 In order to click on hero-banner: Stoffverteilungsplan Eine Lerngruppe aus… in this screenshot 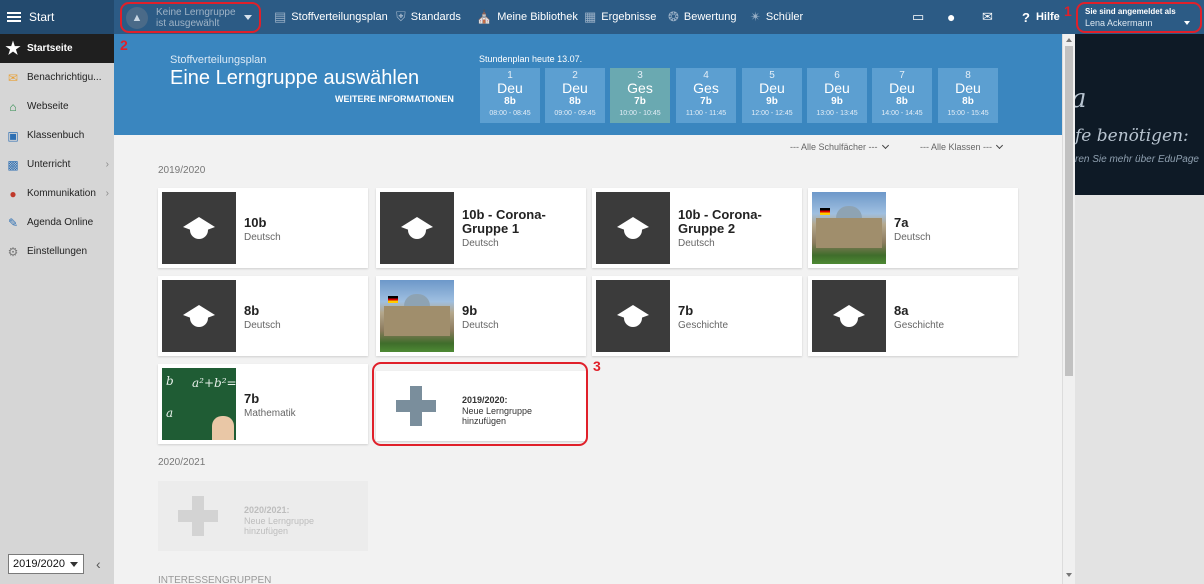, I will do `click(594, 84)`.